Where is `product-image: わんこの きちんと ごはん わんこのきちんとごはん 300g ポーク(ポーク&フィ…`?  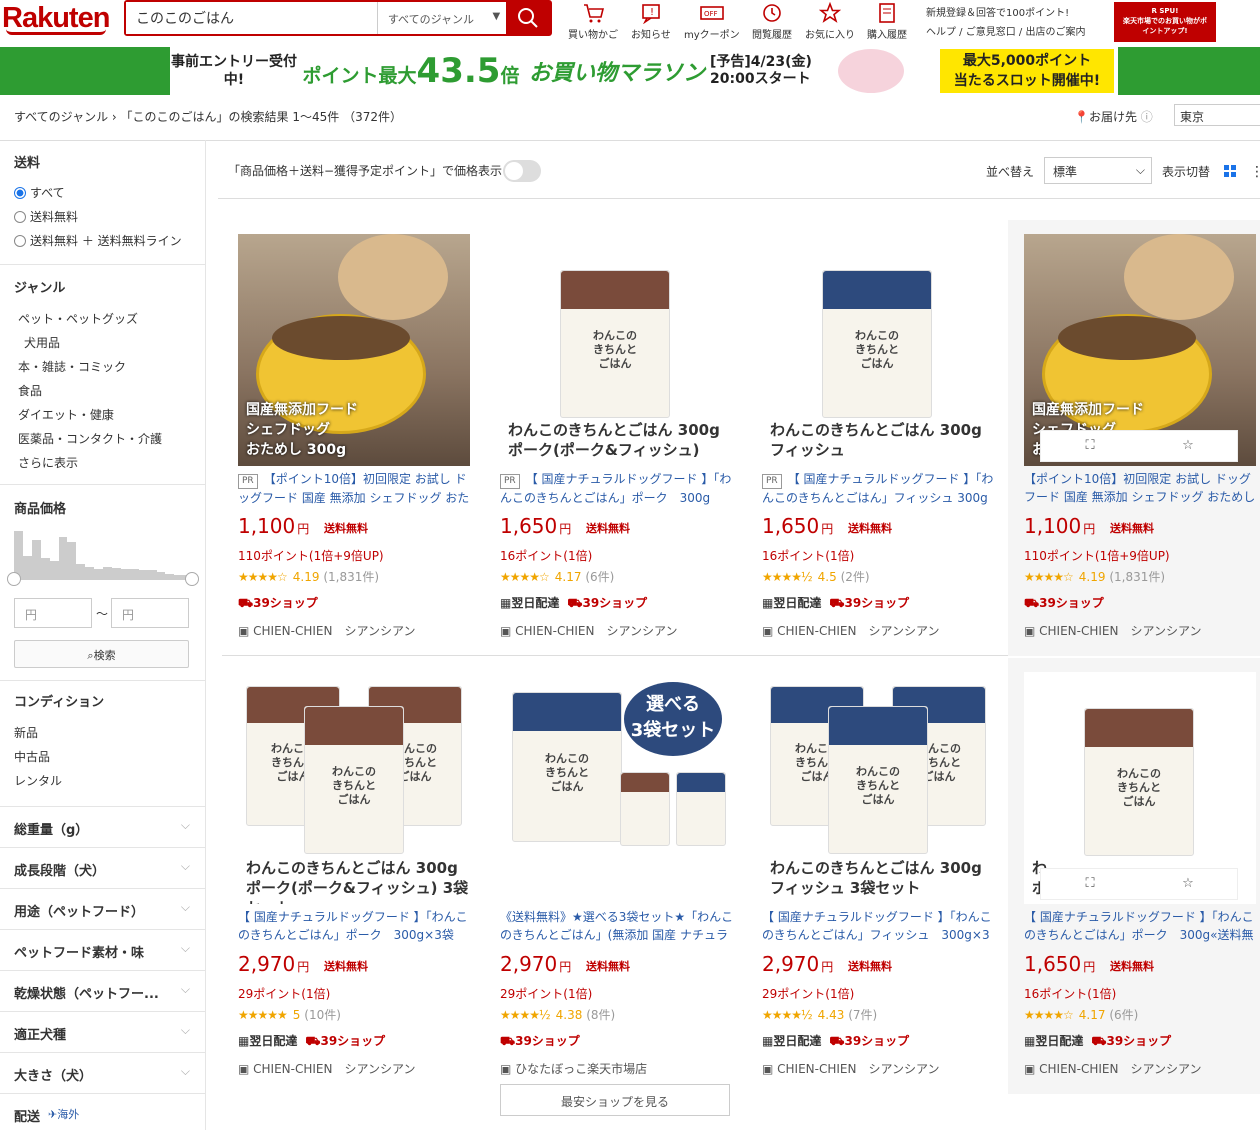
product-image: わんこの きちんと ごはん わんこのきちんとごはん 300g ポーク(ポーク&フィ… is located at coordinates (616, 350).